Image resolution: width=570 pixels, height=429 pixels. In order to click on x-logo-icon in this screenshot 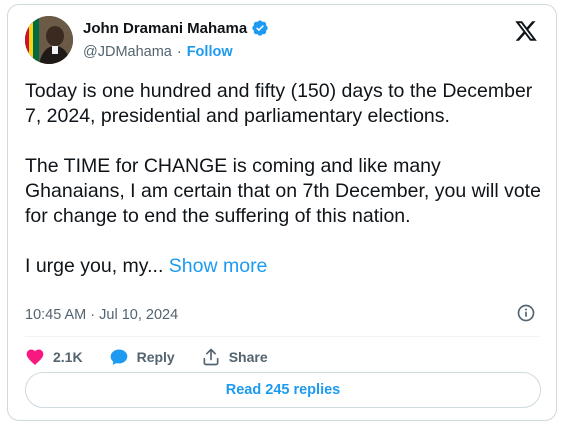, I will do `click(526, 31)`.